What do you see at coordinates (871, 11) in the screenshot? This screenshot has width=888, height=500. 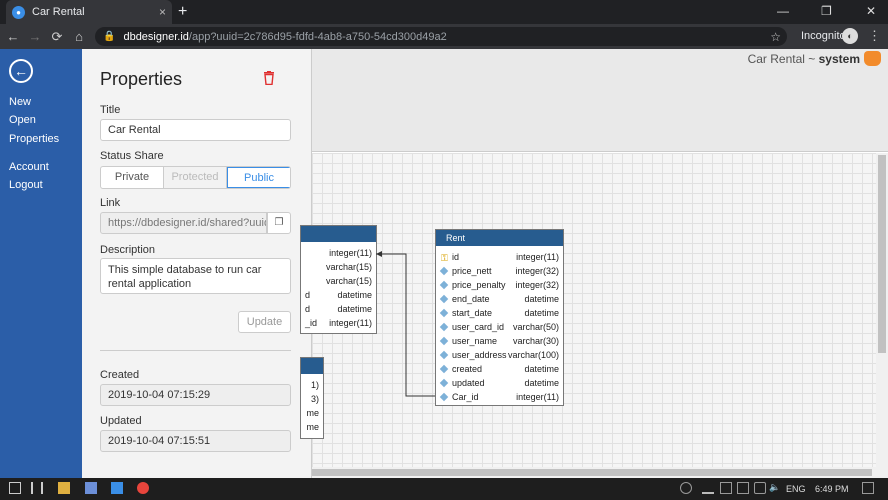 I see `window-close-button: ✕` at bounding box center [871, 11].